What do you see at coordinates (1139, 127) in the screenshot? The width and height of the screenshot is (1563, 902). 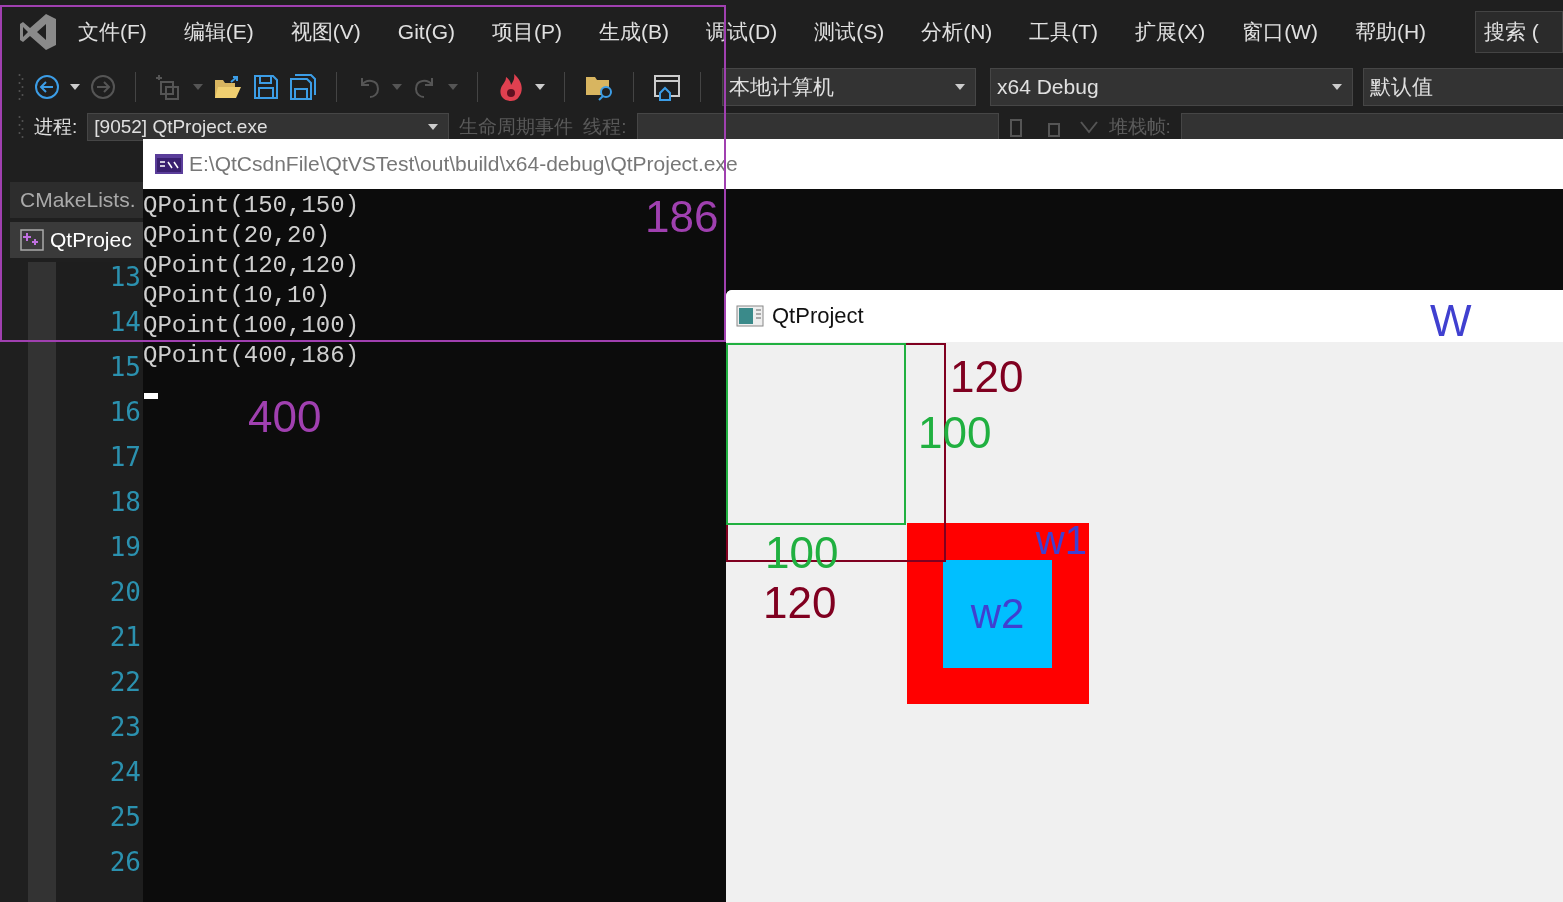 I see `debug-label: 堆栈帧:` at bounding box center [1139, 127].